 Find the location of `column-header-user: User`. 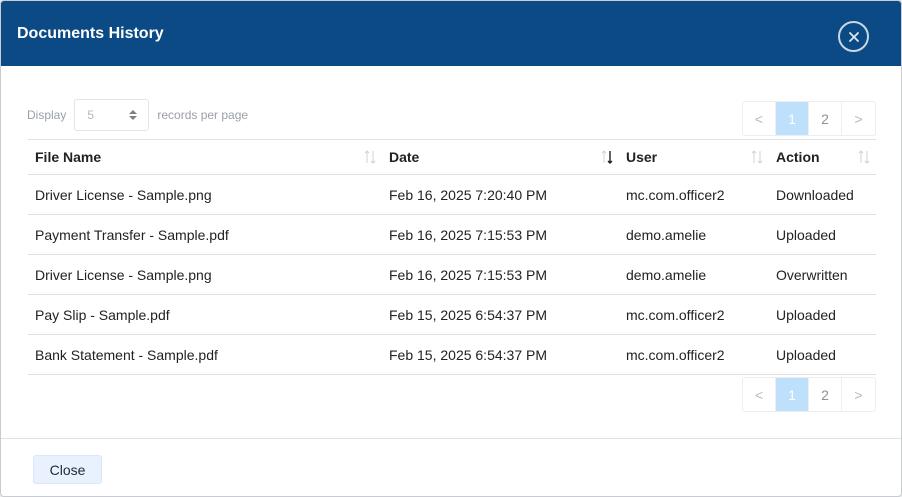

column-header-user: User is located at coordinates (694, 157).